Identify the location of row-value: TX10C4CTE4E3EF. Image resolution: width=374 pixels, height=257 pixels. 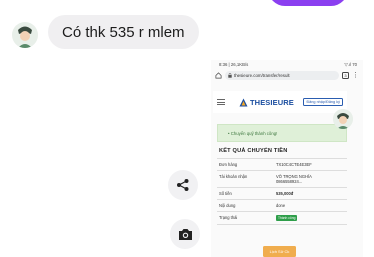
(294, 164).